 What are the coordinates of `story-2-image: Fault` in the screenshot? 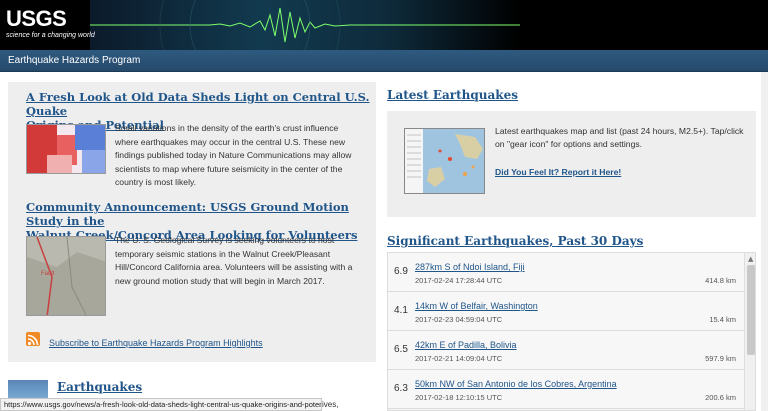 It's located at (66, 276).